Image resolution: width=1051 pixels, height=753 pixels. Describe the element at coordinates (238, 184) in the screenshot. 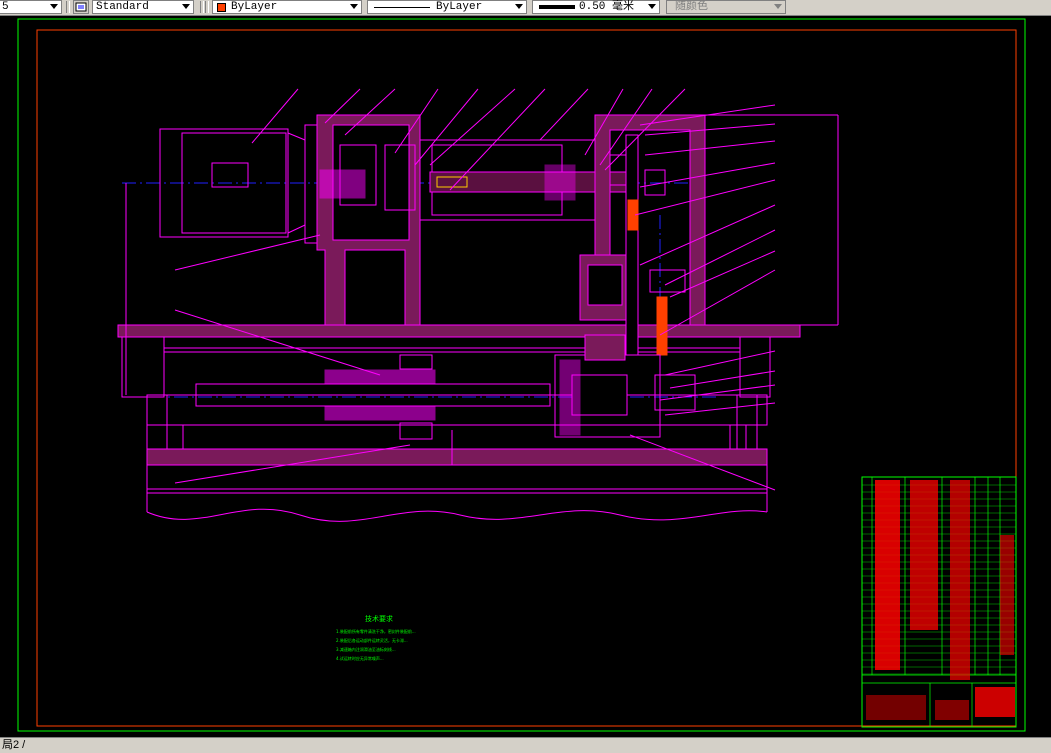

I see `motor` at that location.